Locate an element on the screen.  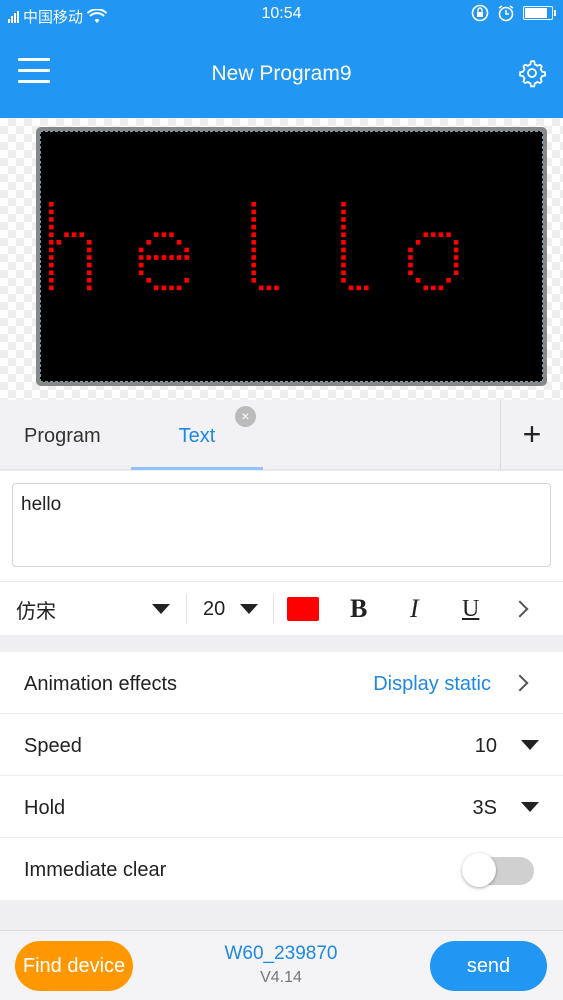
send-button: send is located at coordinates (488, 966).